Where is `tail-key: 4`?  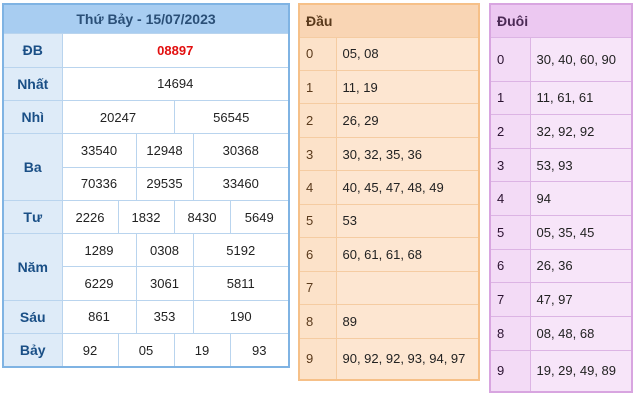 tail-key: 4 is located at coordinates (510, 198).